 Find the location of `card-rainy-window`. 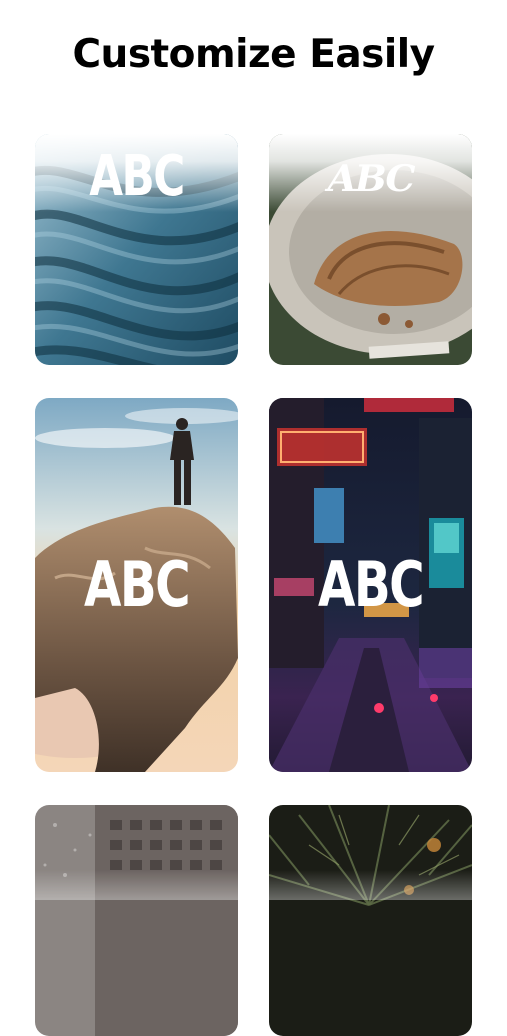

card-rainy-window is located at coordinates (136, 920).